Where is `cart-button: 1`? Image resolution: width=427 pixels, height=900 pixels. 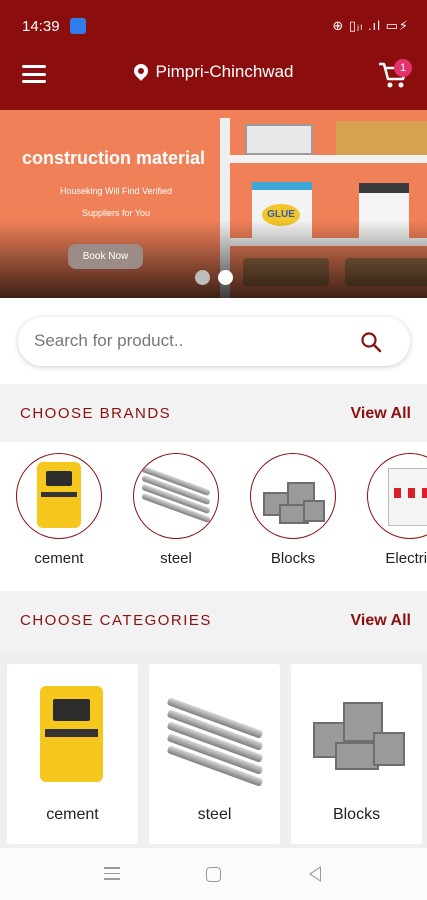
cart-button: 1 is located at coordinates (394, 74).